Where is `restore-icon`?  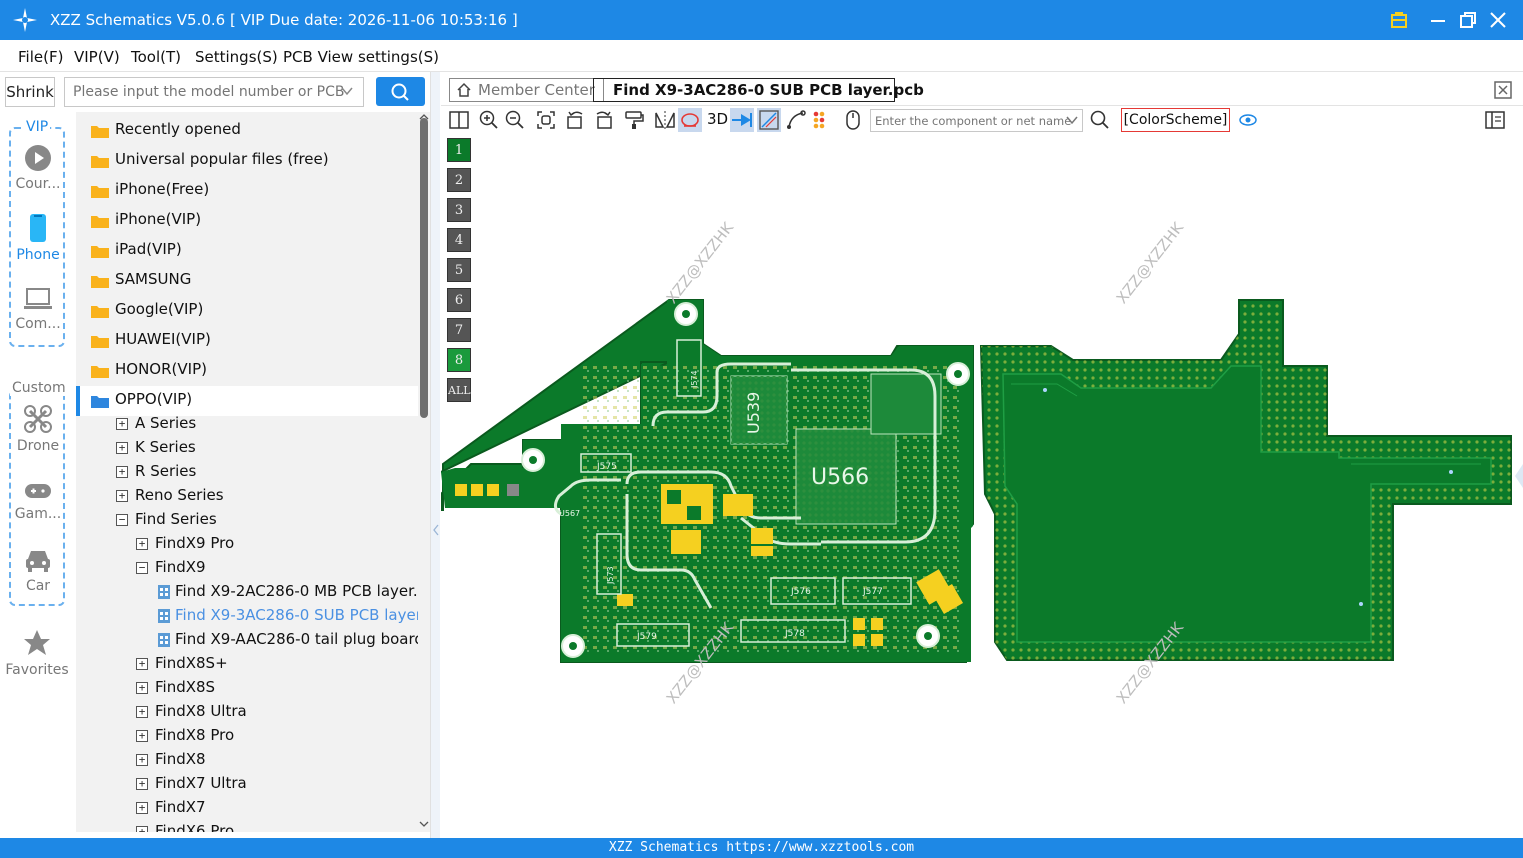
restore-icon is located at coordinates (1468, 20).